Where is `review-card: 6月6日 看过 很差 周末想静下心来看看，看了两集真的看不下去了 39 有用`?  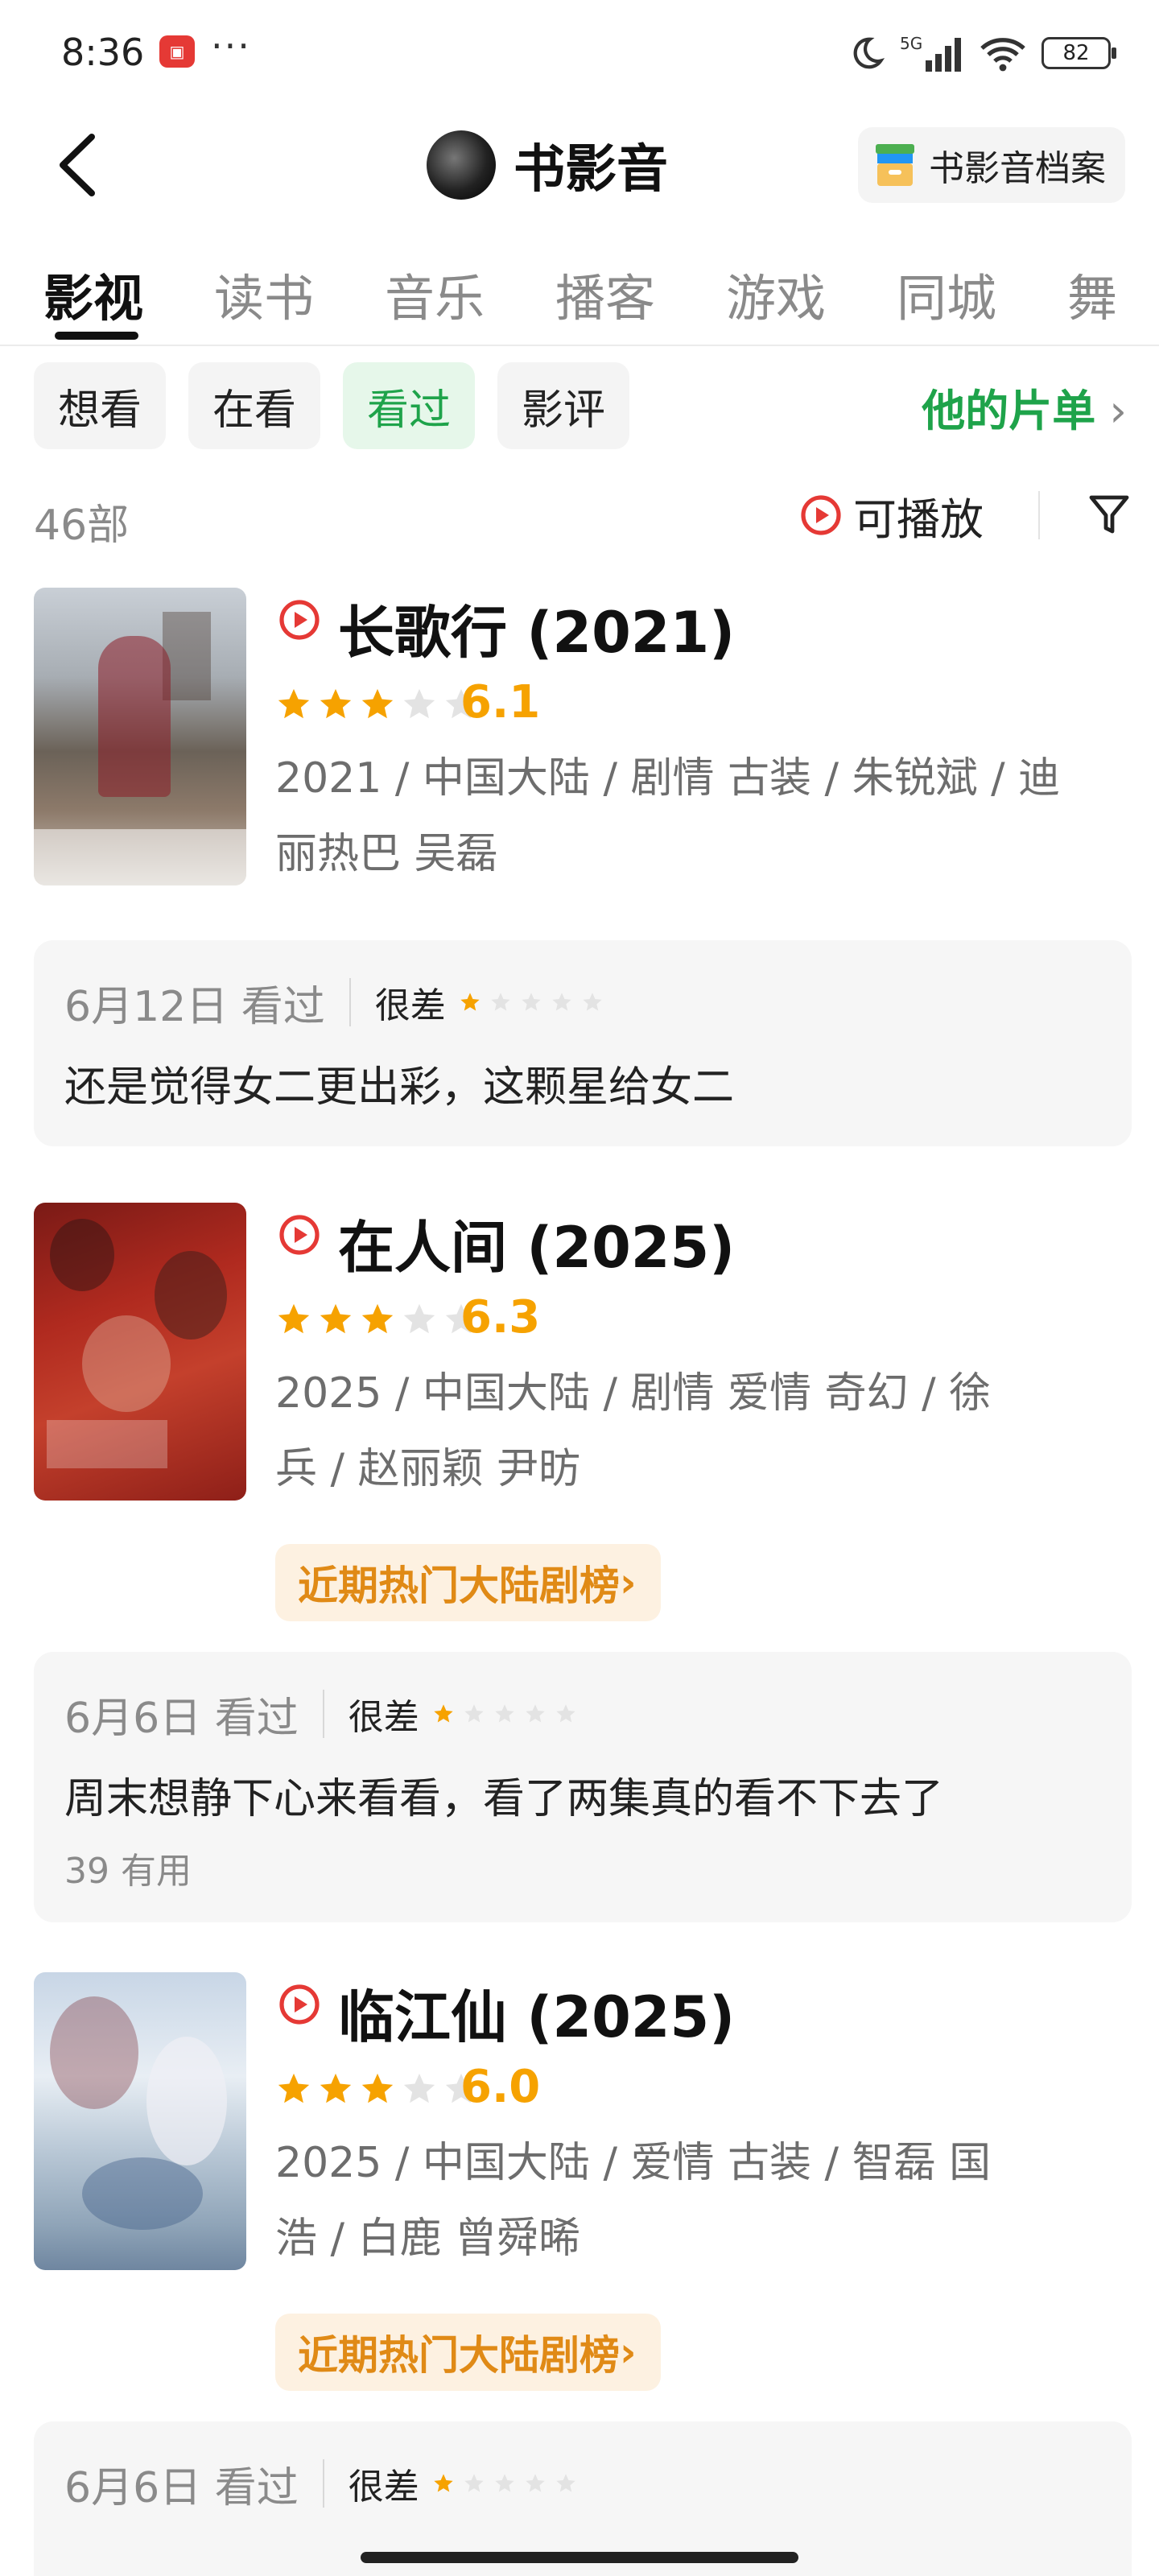 review-card: 6月6日 看过 很差 周末想静下心来看看，看了两集真的看不下去了 39 有用 is located at coordinates (583, 1787).